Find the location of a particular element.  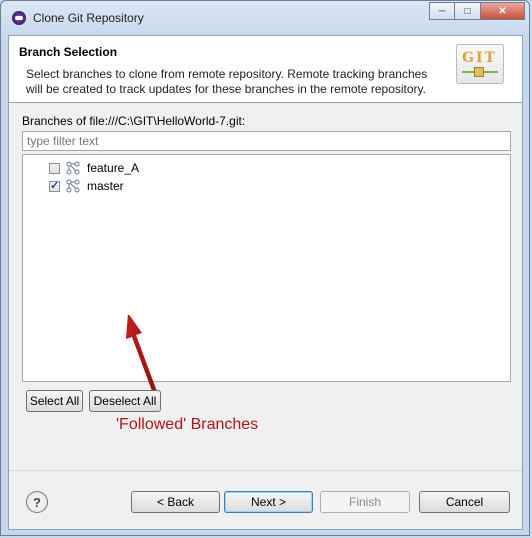

title-bar: Clone Git Repository ─ □ ✕ is located at coordinates (265, 18).